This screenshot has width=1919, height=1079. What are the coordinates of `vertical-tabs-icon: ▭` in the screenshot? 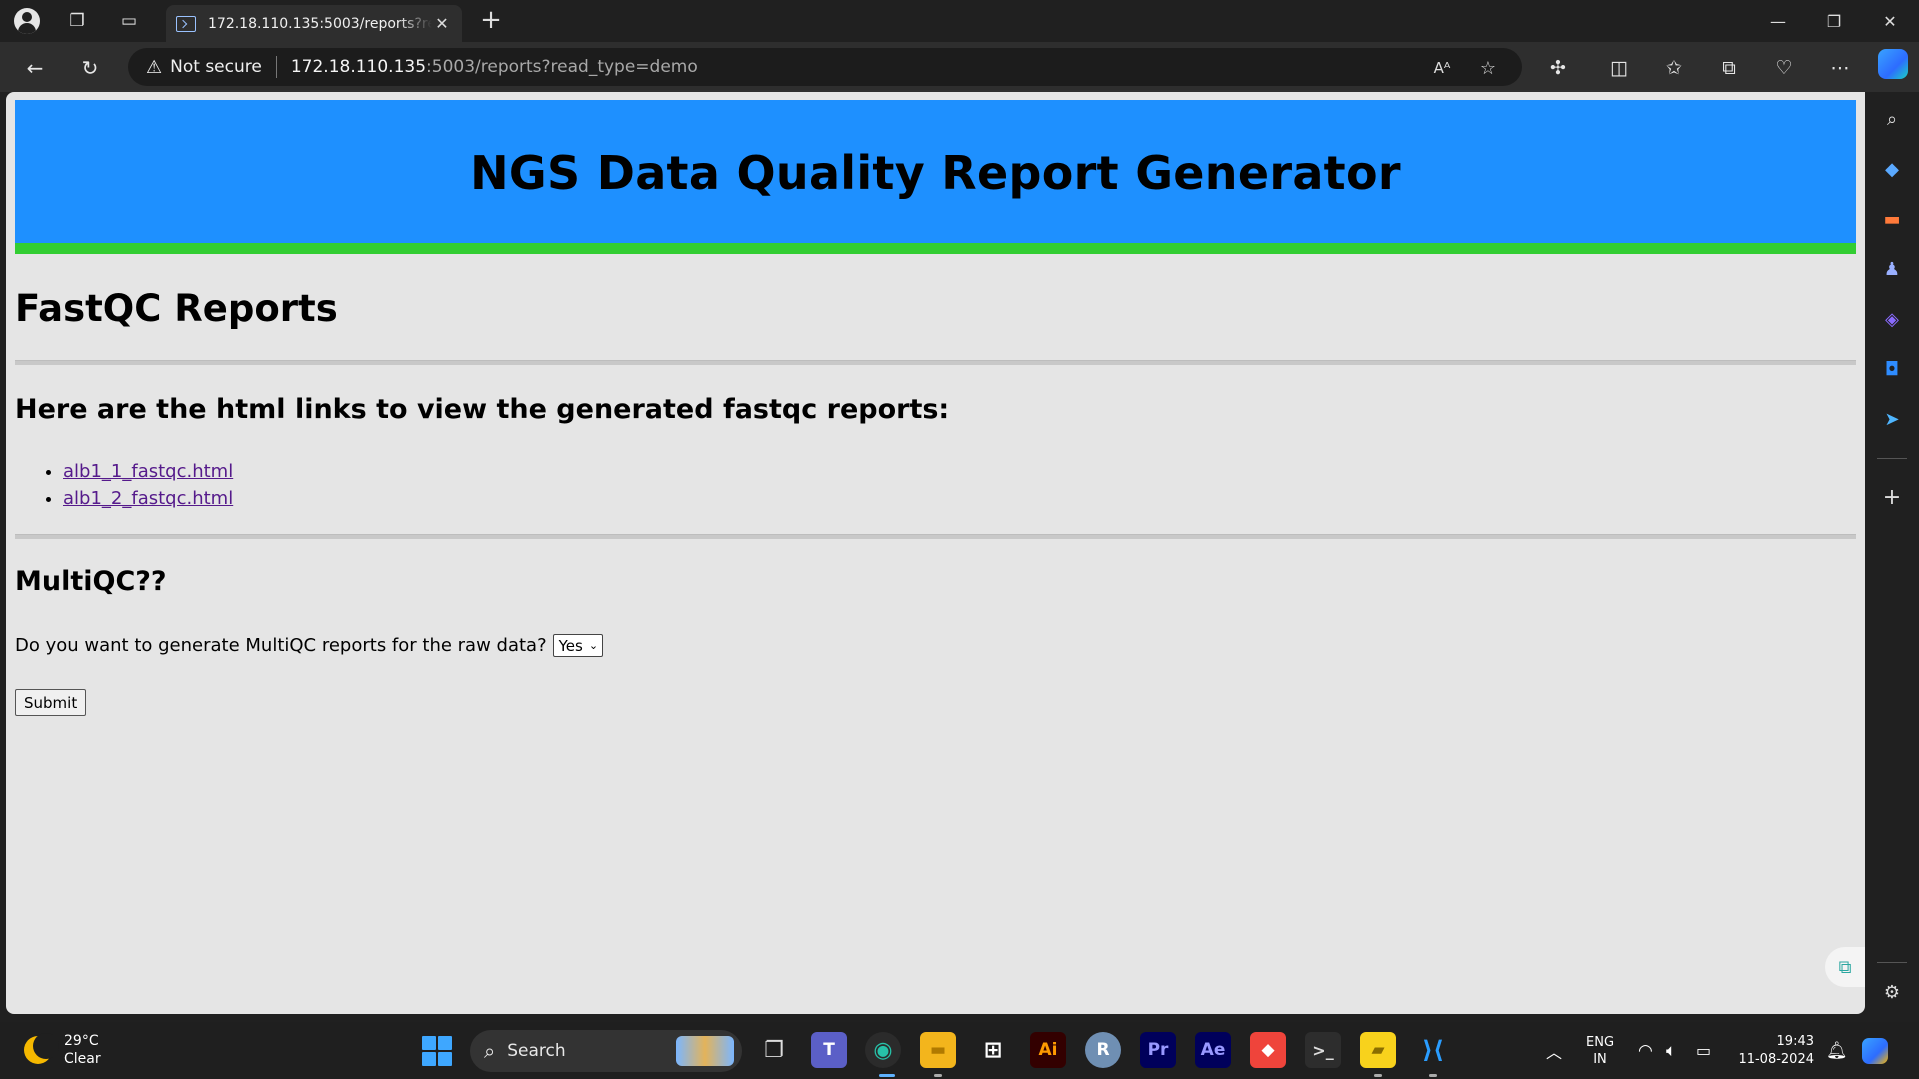 It's located at (129, 21).